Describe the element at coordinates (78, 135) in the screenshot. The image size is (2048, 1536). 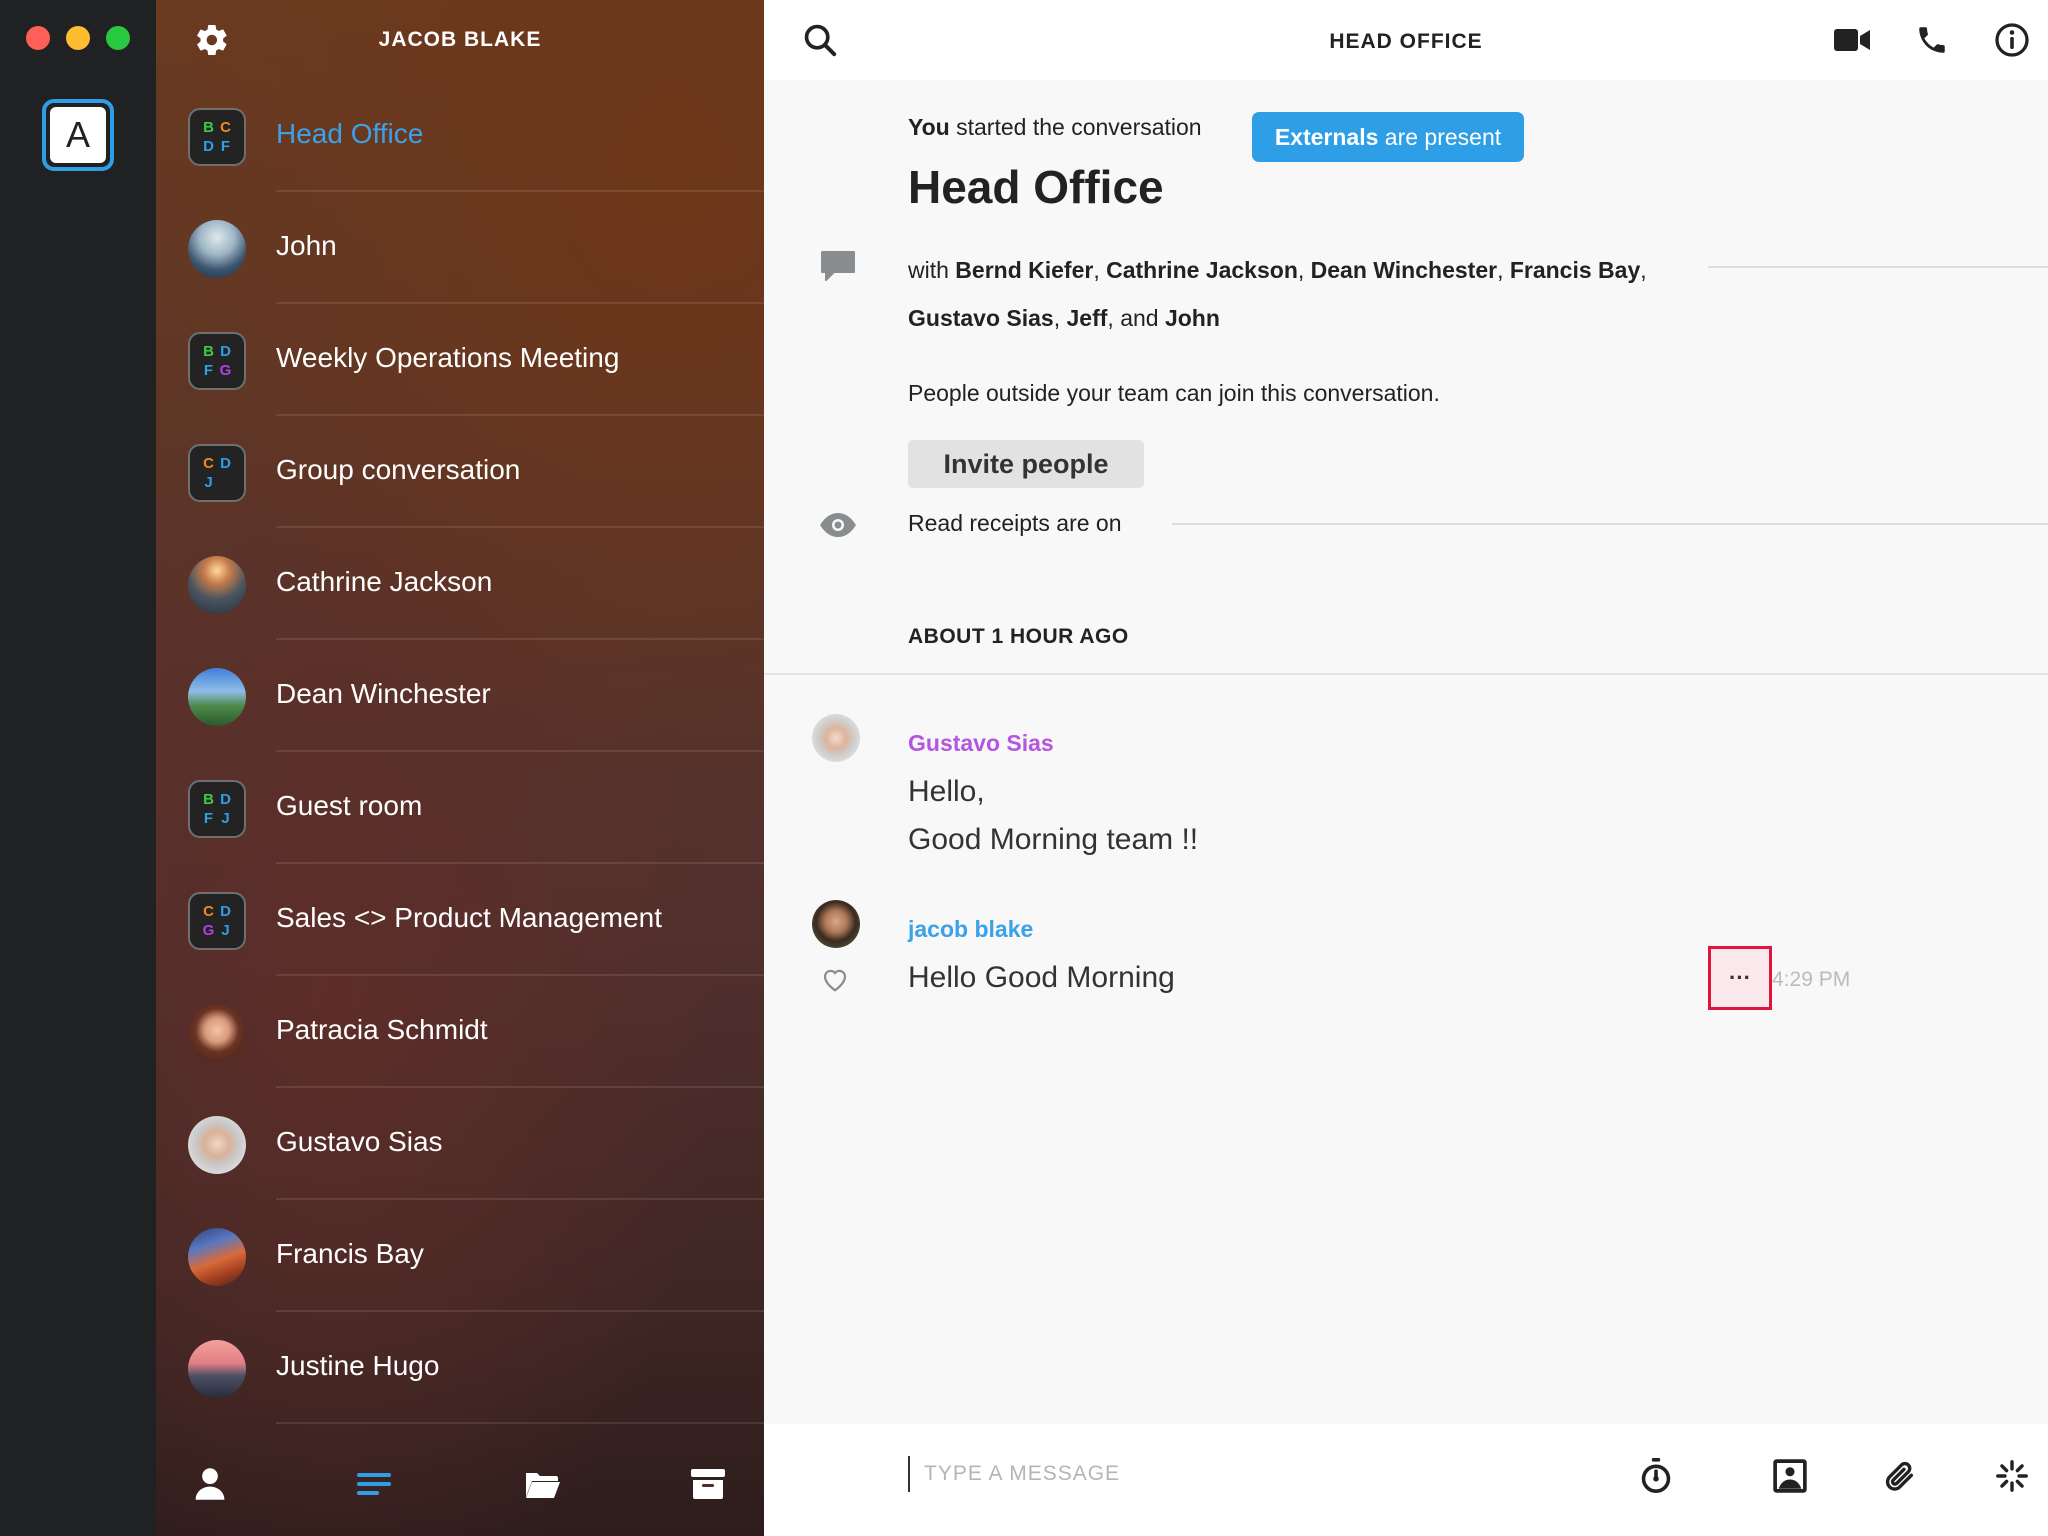
I see `account-switcher: A` at that location.